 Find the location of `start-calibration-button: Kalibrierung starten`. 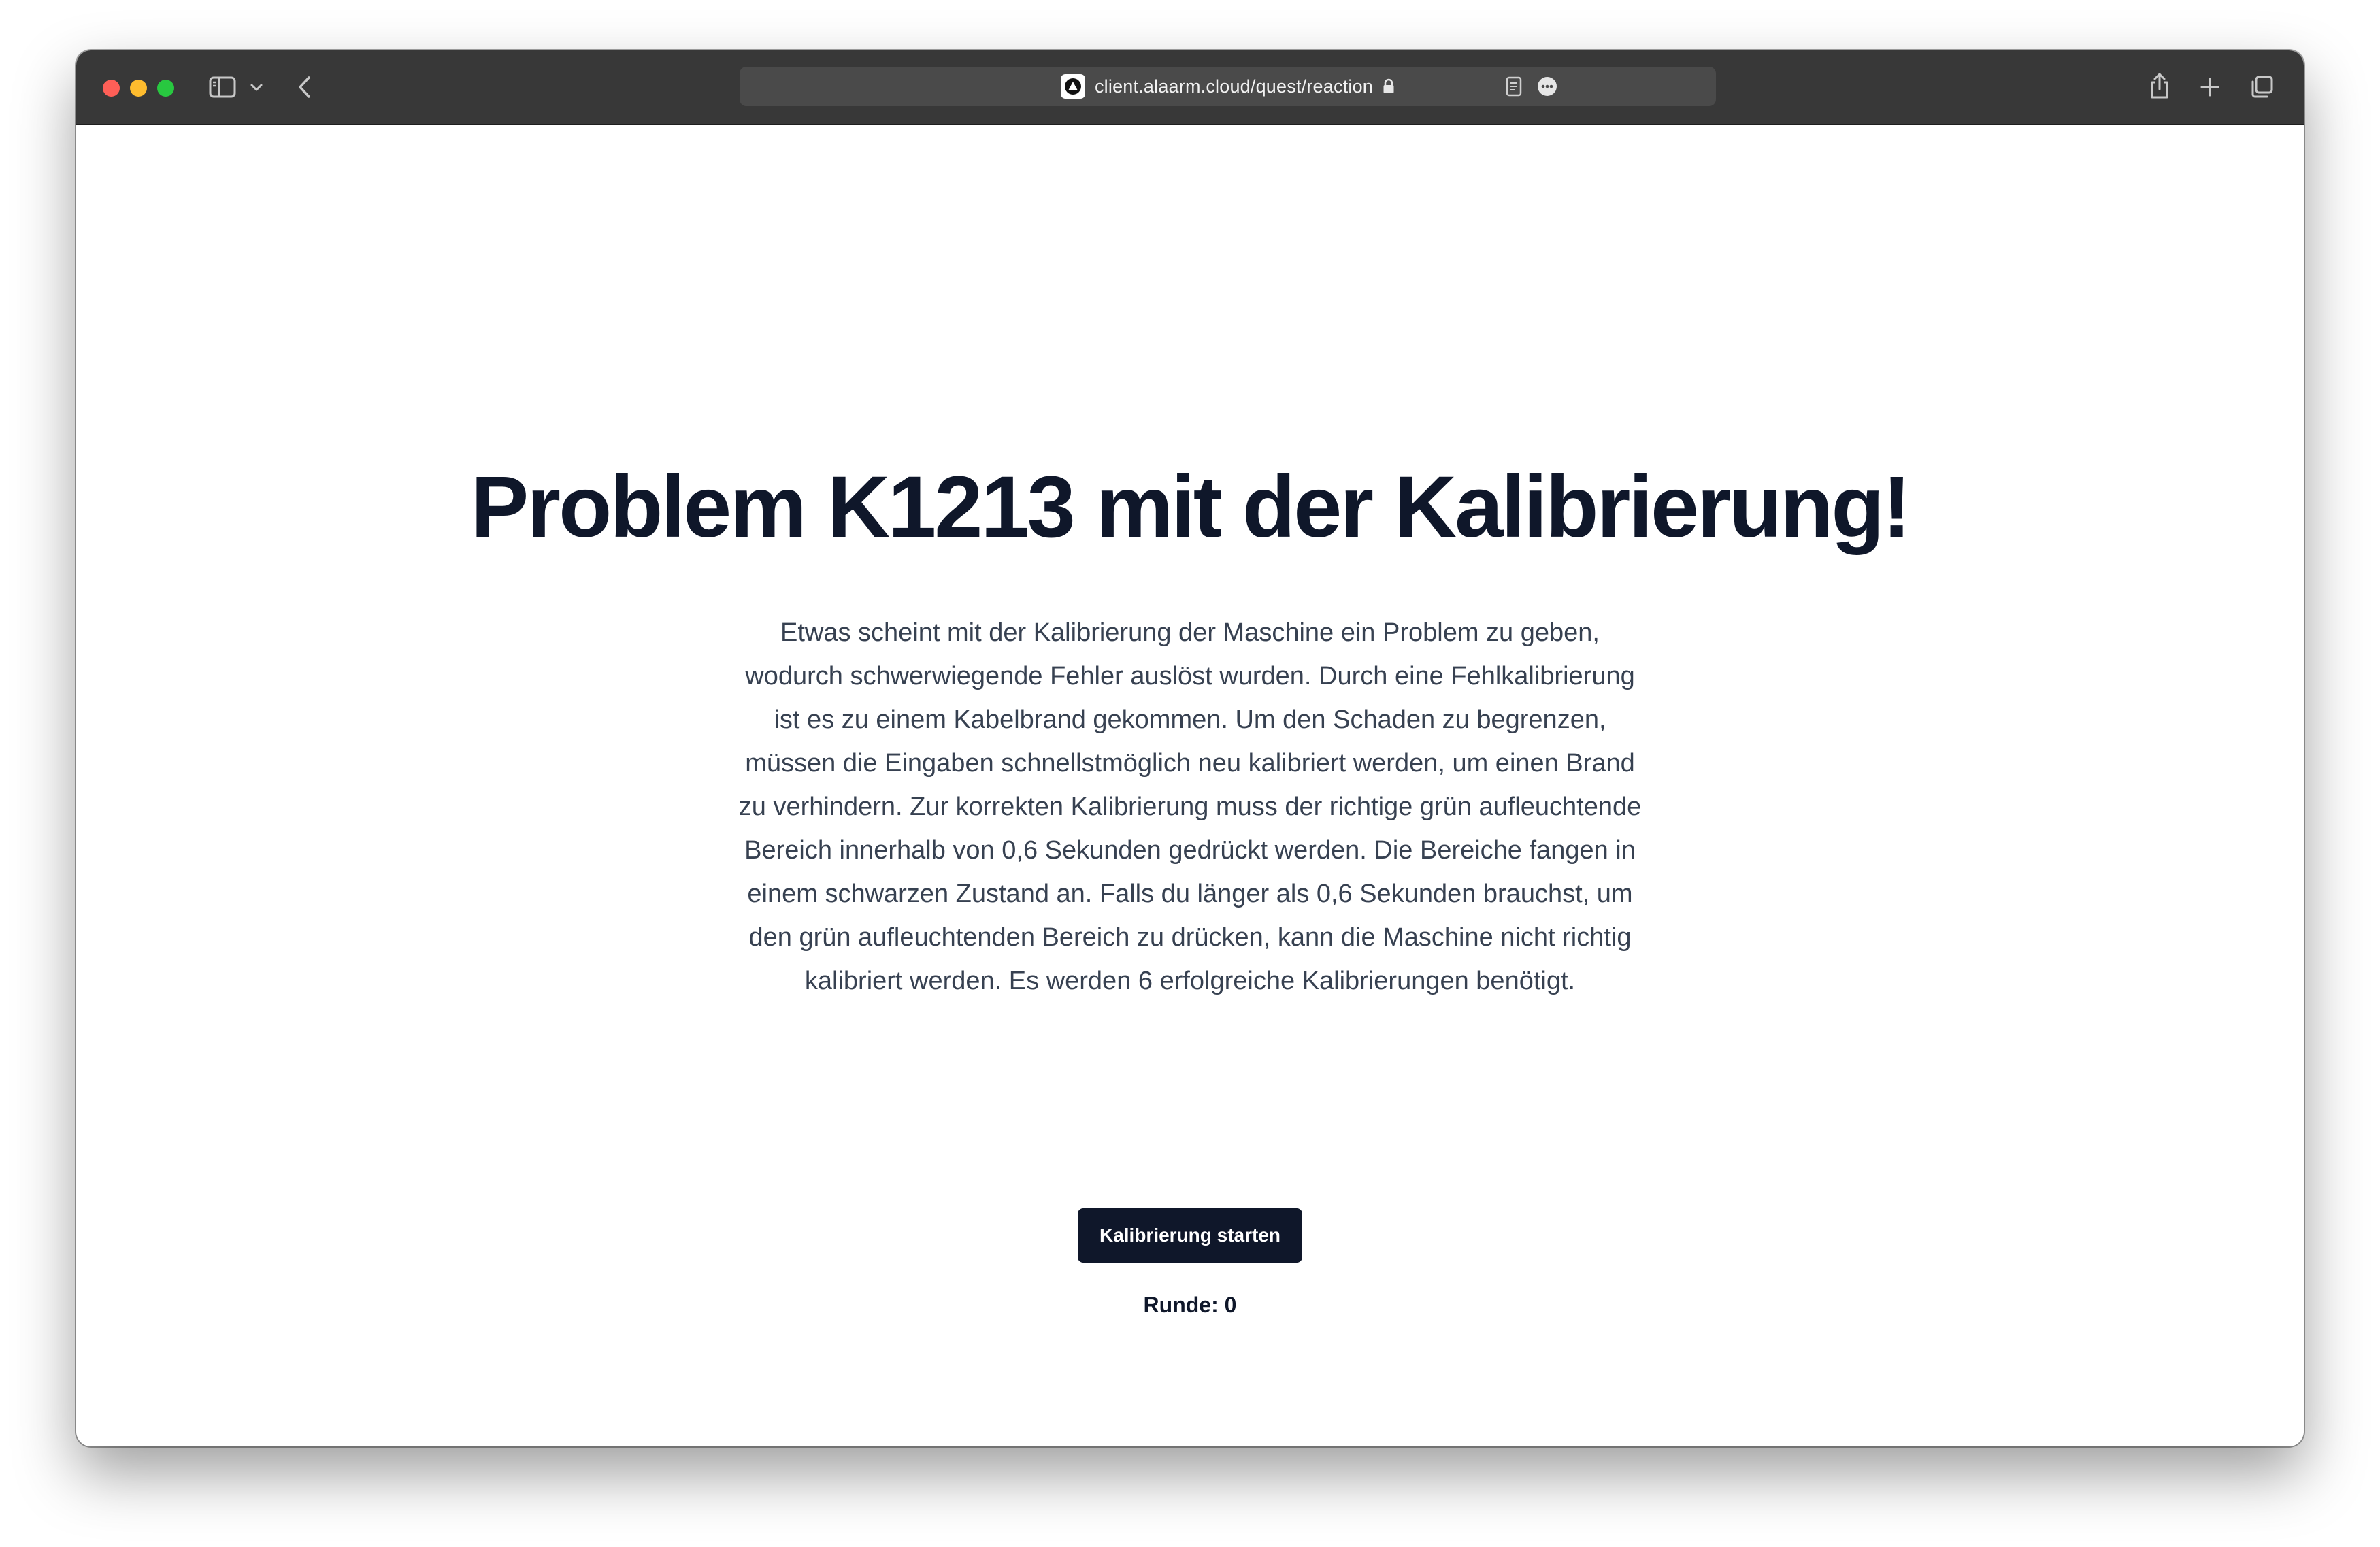

start-calibration-button: Kalibrierung starten is located at coordinates (1190, 1235).